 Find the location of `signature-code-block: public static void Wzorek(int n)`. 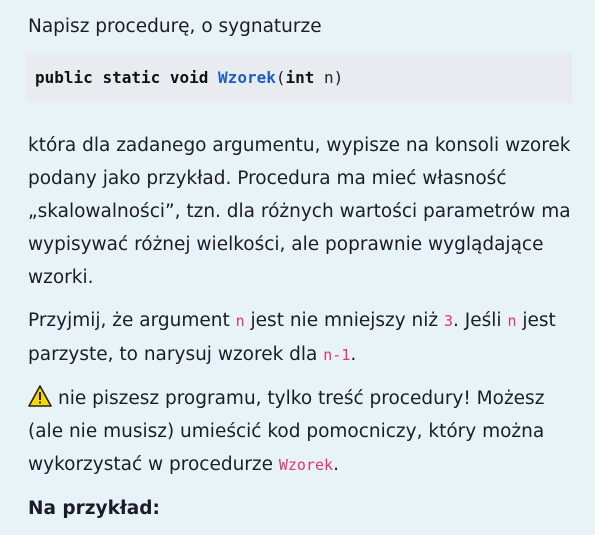

signature-code-block: public static void Wzorek(int n) is located at coordinates (298, 78).